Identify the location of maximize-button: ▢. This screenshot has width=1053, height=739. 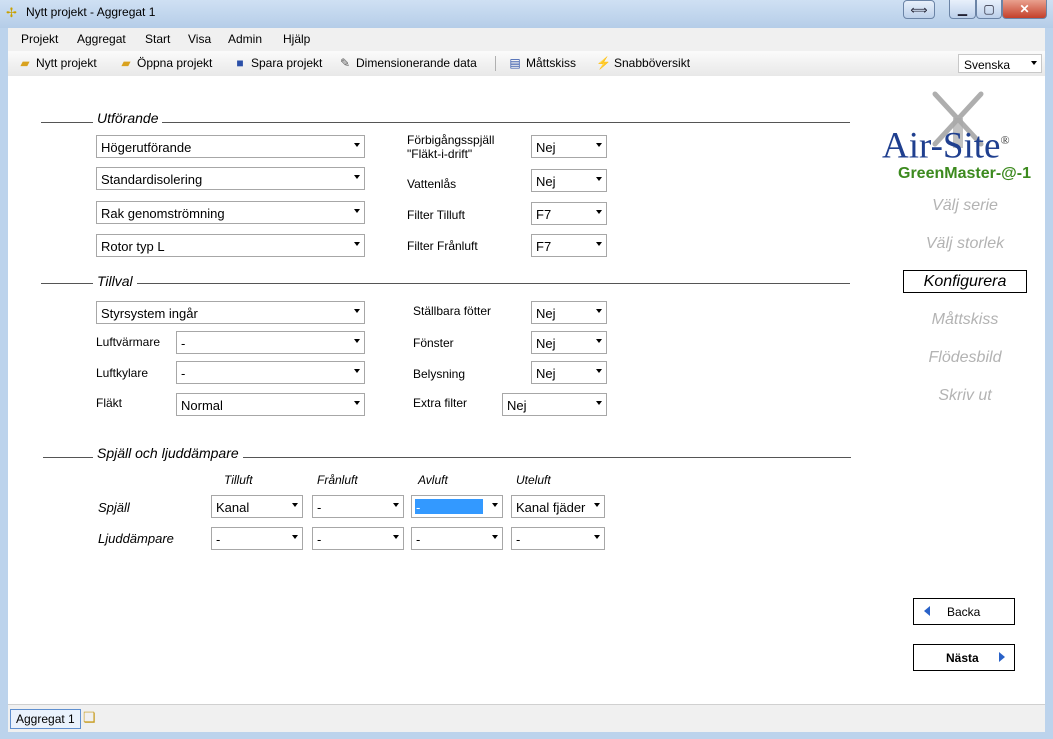
(989, 9).